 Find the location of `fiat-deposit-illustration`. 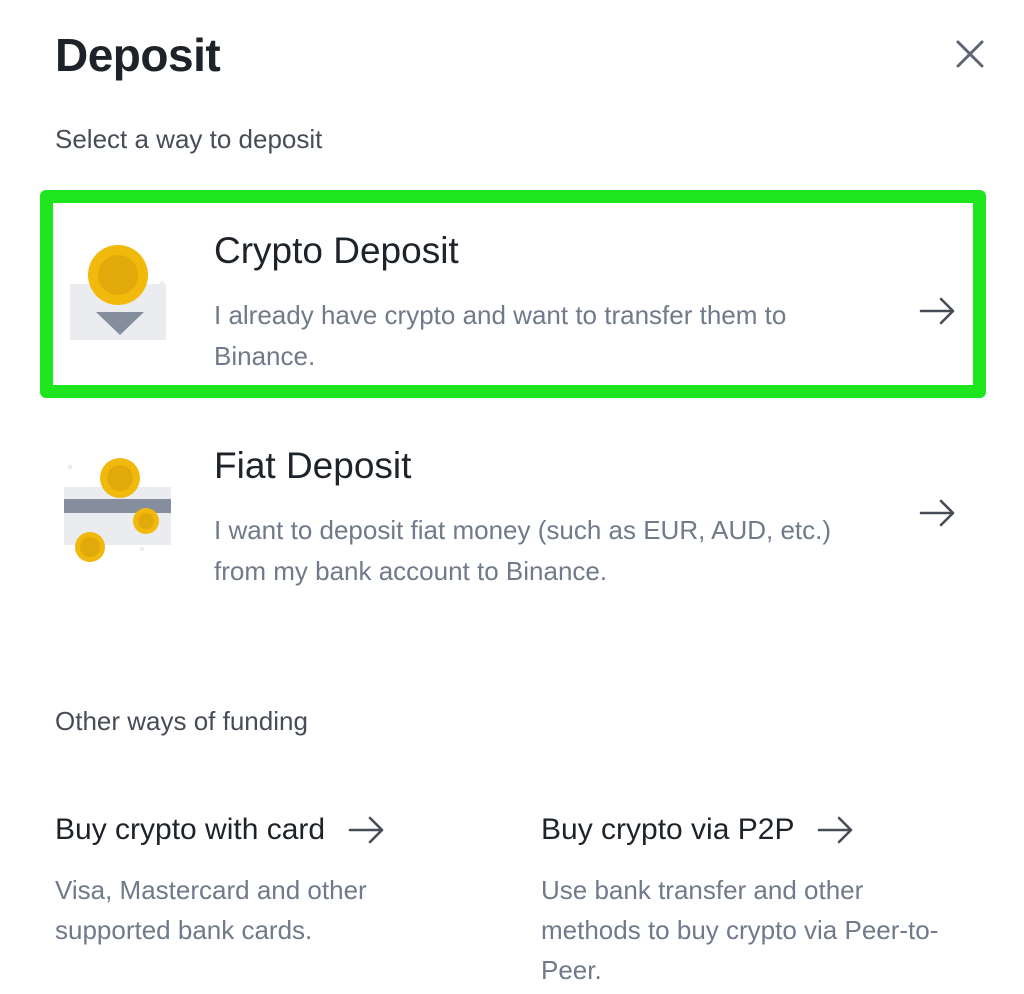

fiat-deposit-illustration is located at coordinates (117, 510).